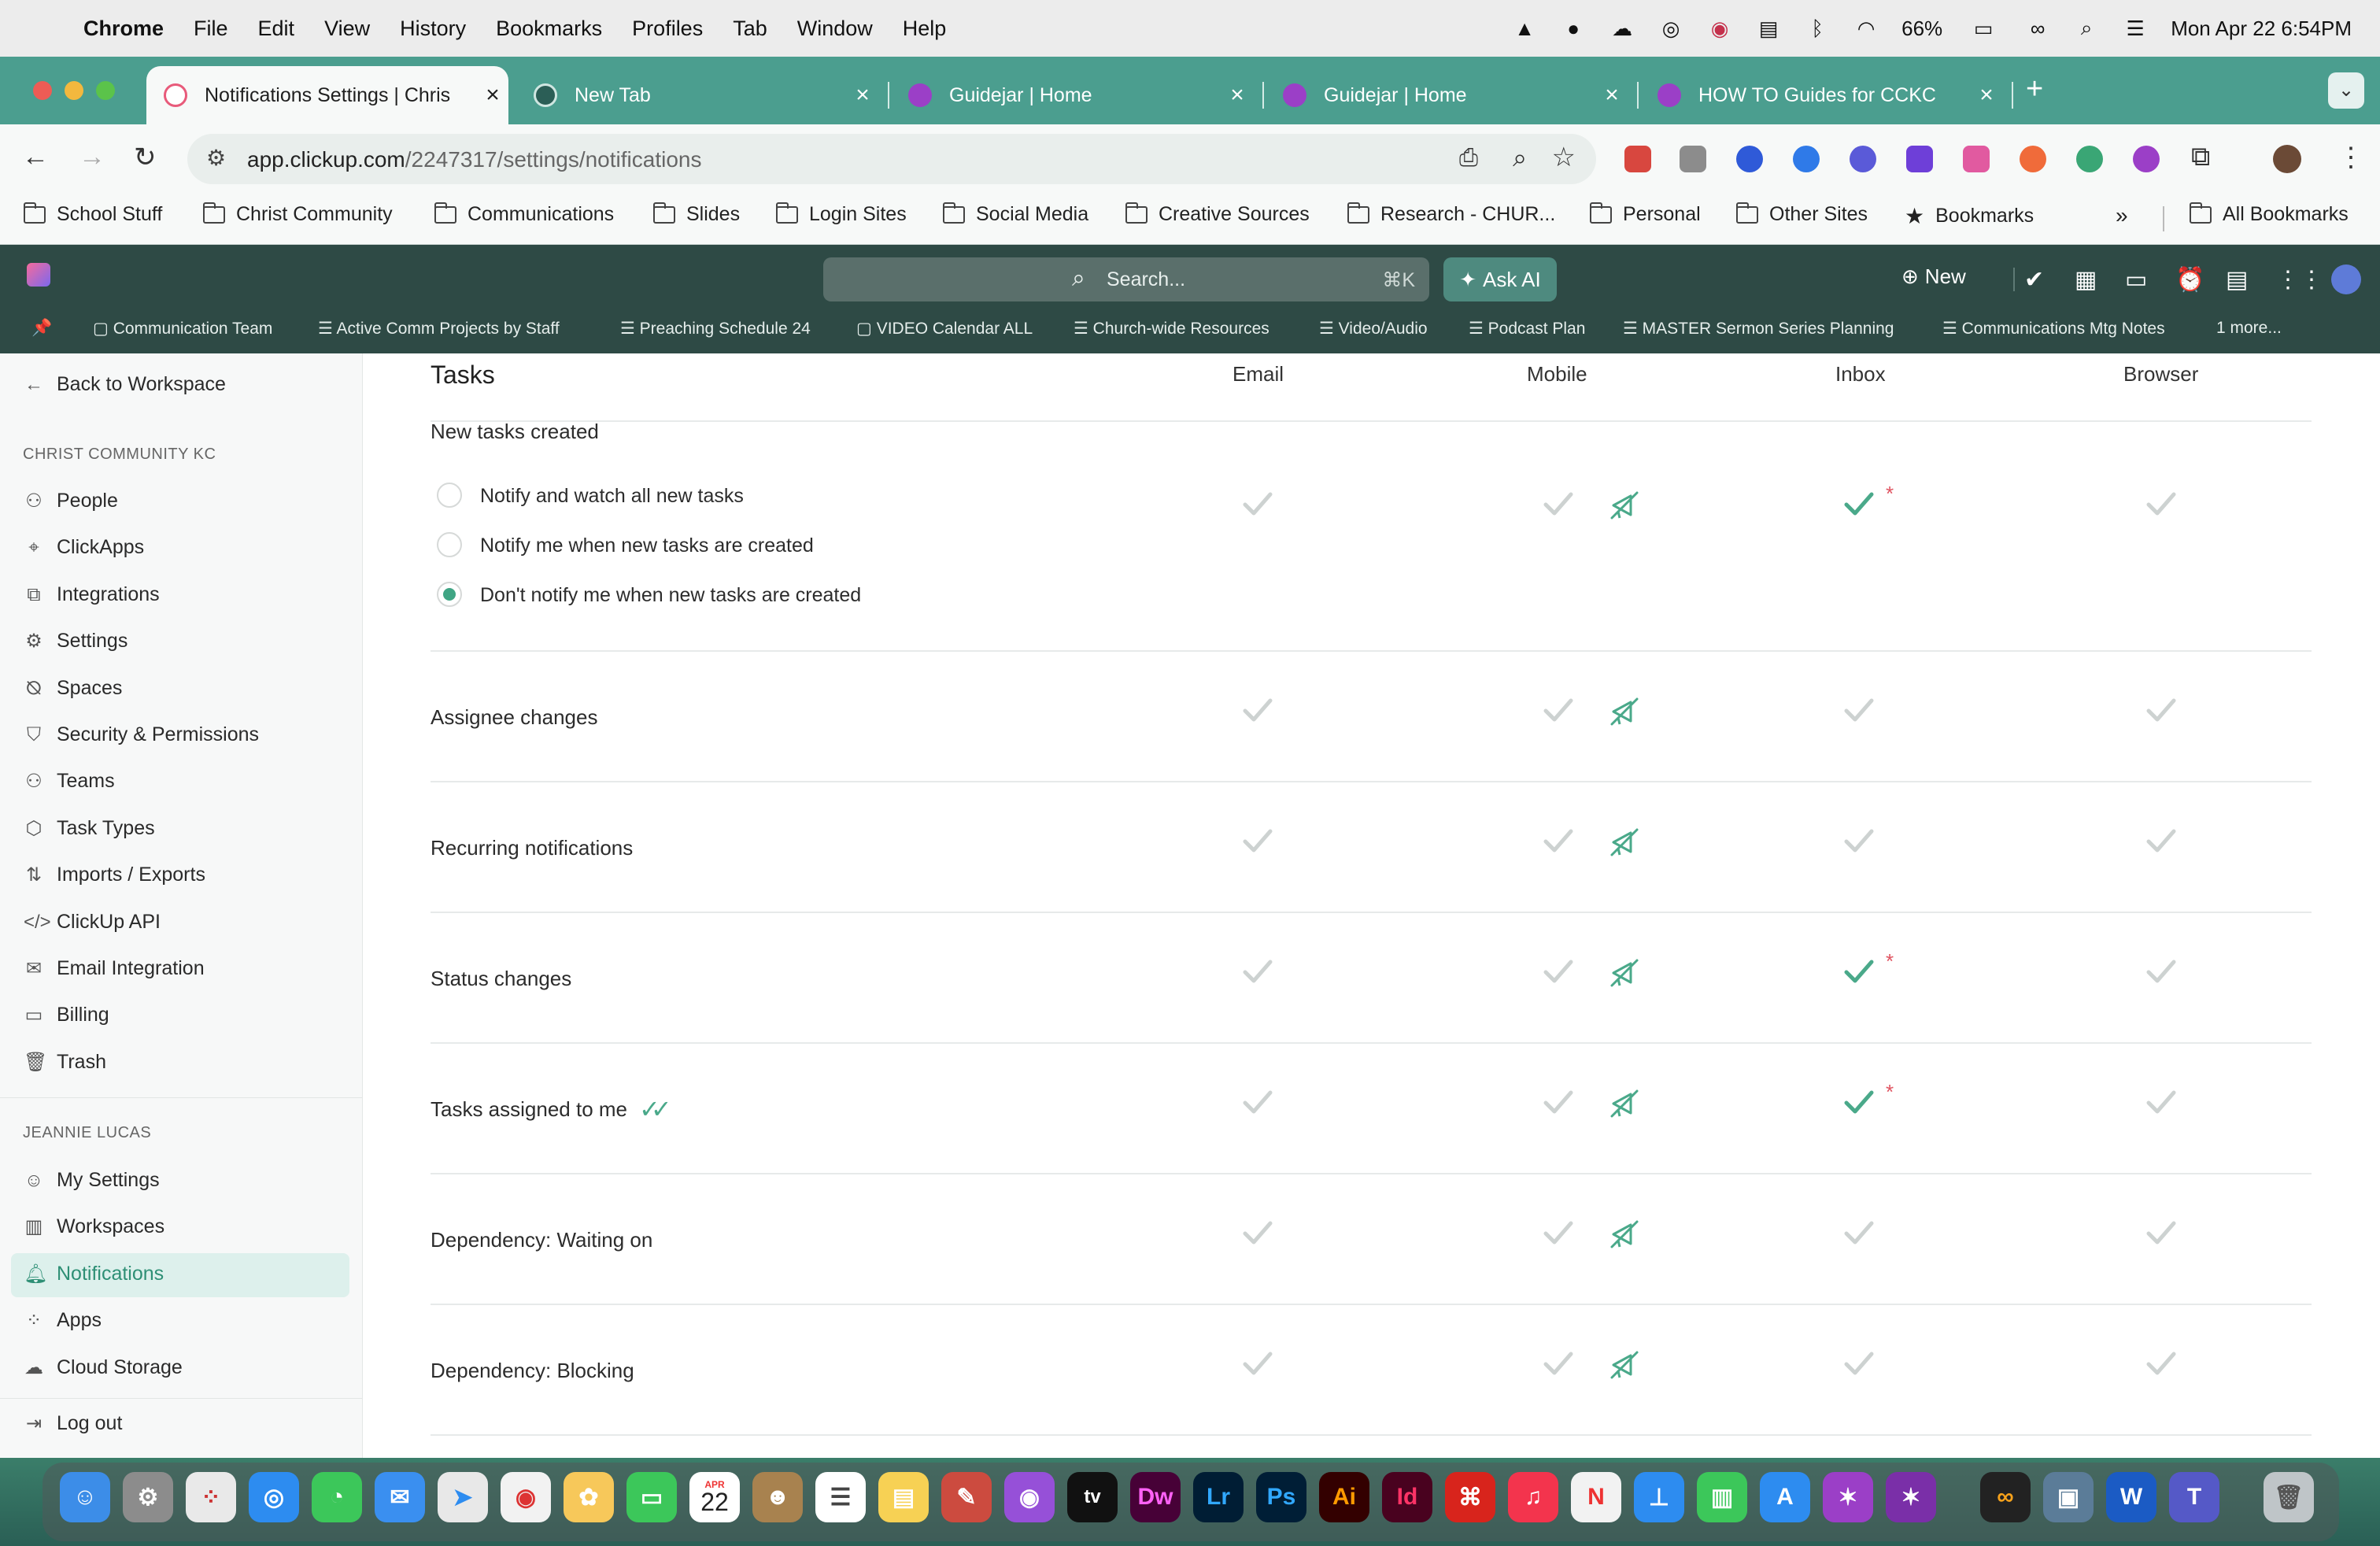 The width and height of the screenshot is (2380, 1546). What do you see at coordinates (1155, 1497) in the screenshot?
I see `dreamweaver-icon: Dw` at bounding box center [1155, 1497].